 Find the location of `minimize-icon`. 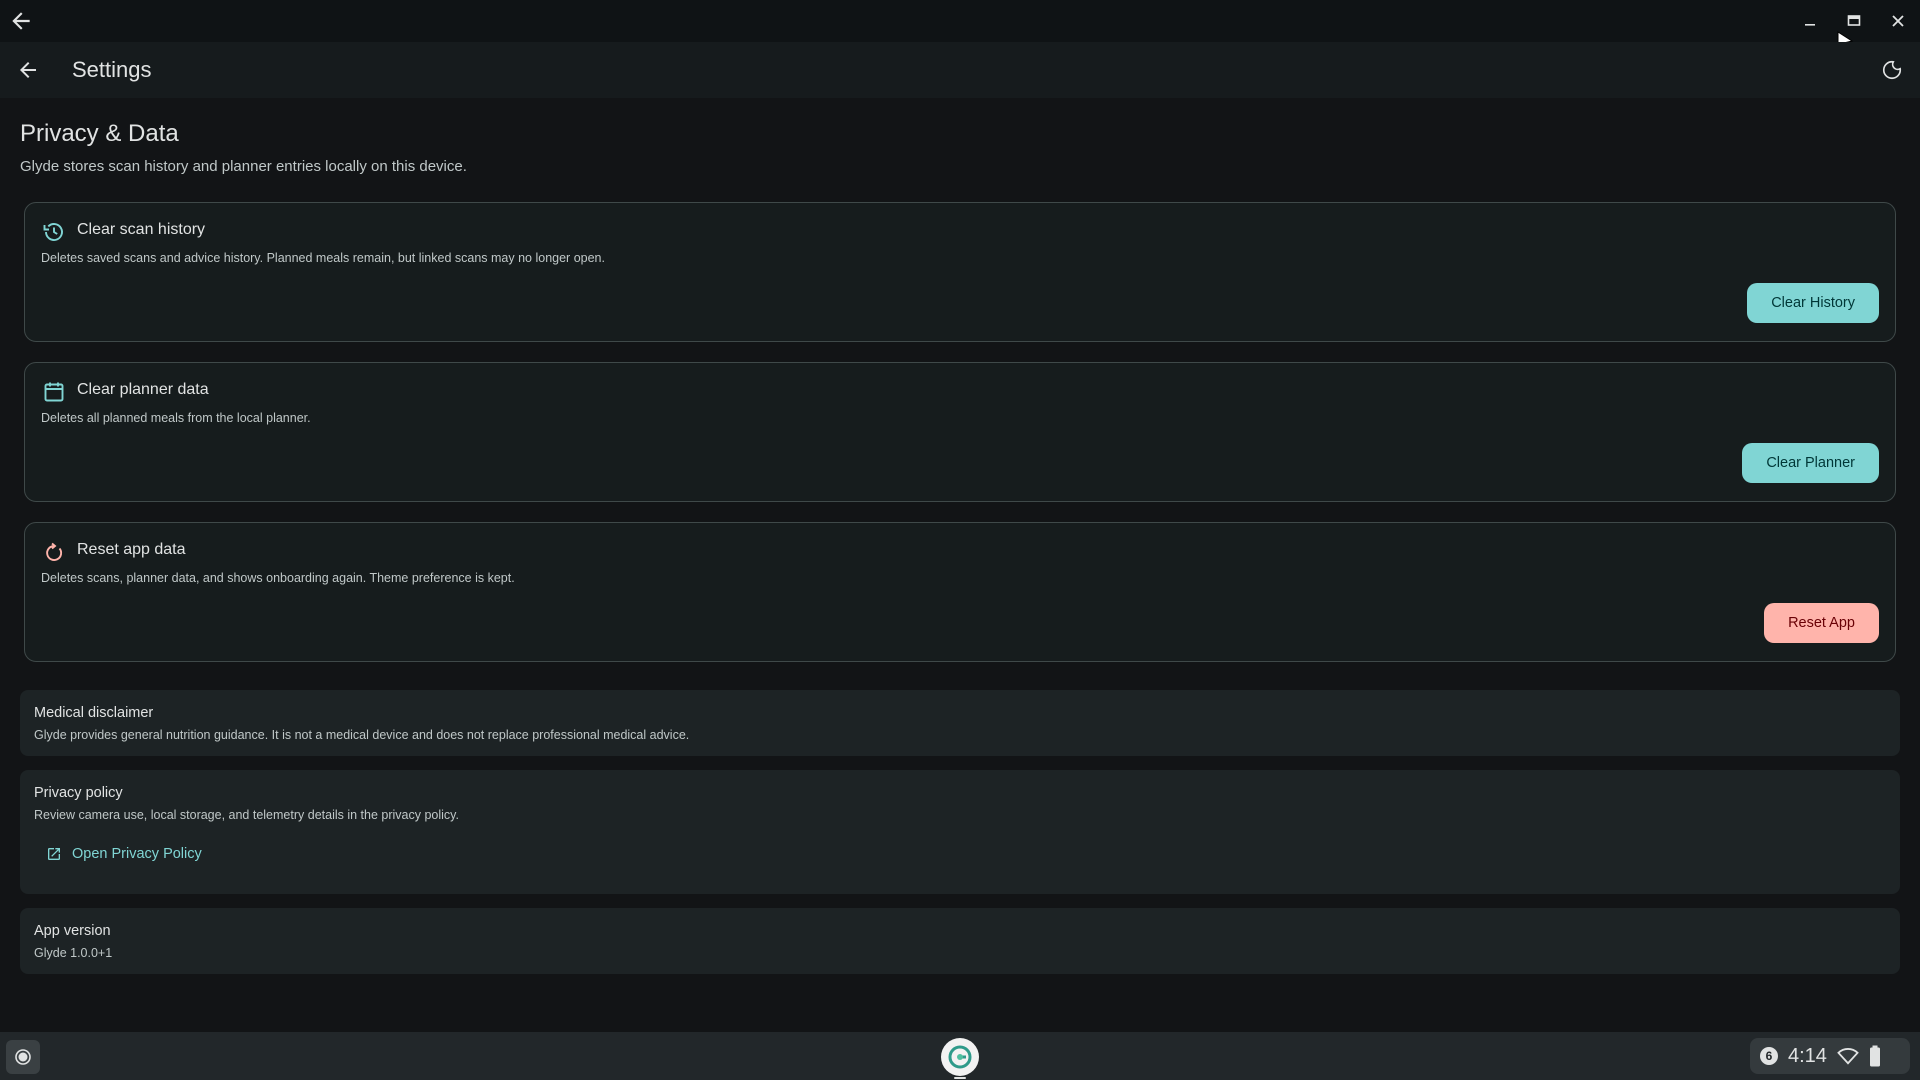

minimize-icon is located at coordinates (1810, 25).